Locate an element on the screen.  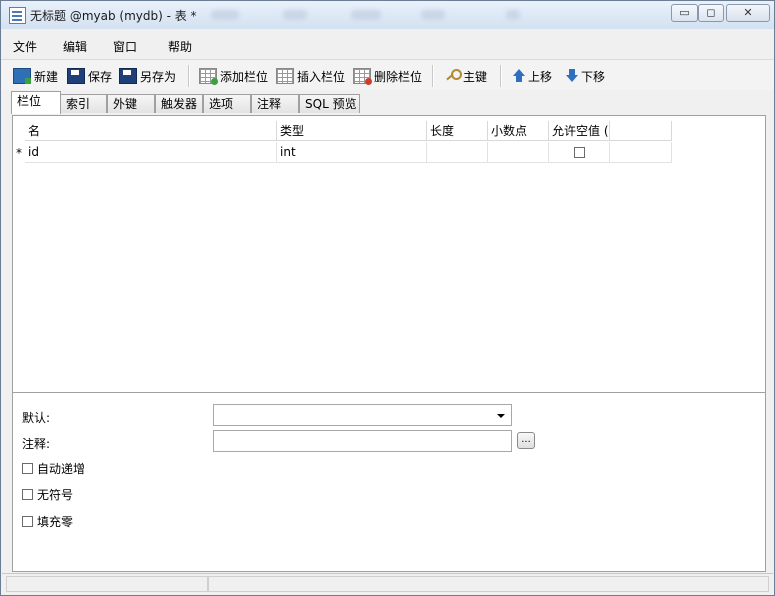
minimize-icon: ▭ is located at coordinates (684, 12).